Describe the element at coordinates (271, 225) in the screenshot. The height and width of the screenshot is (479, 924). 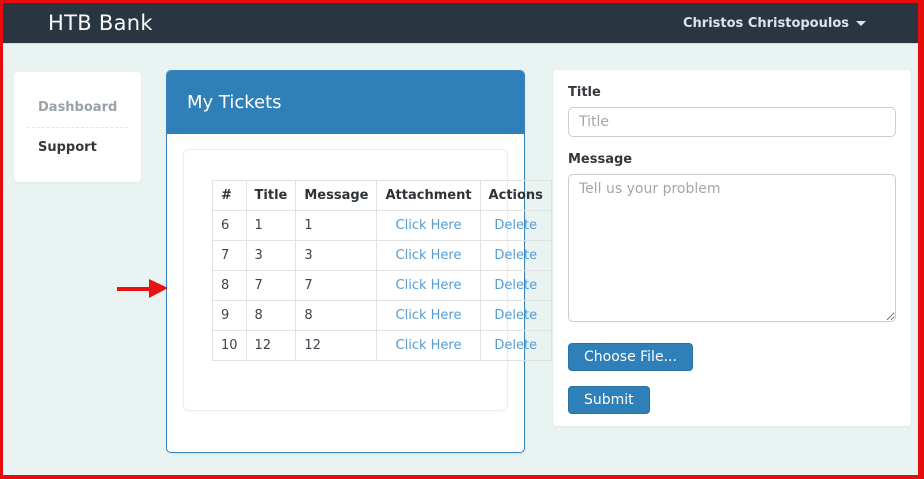
I see `ticket-title: 1` at that location.